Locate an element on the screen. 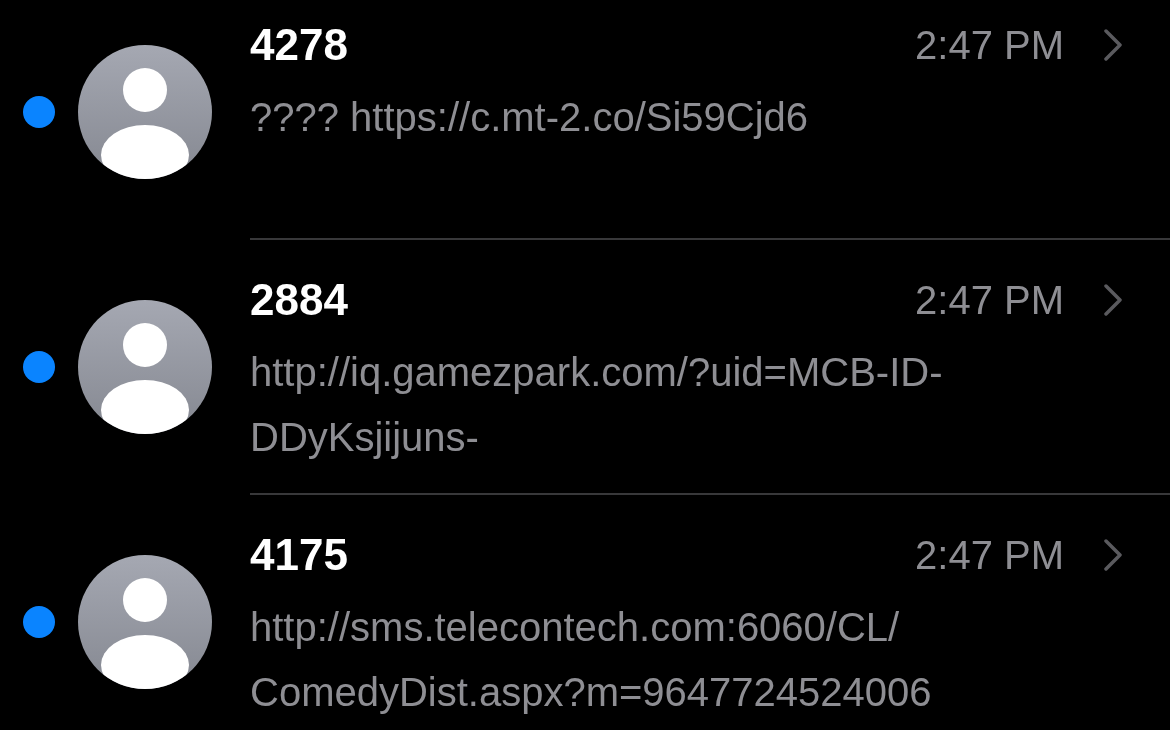 Image resolution: width=1170 pixels, height=730 pixels. sender-name: 4278 is located at coordinates (299, 45).